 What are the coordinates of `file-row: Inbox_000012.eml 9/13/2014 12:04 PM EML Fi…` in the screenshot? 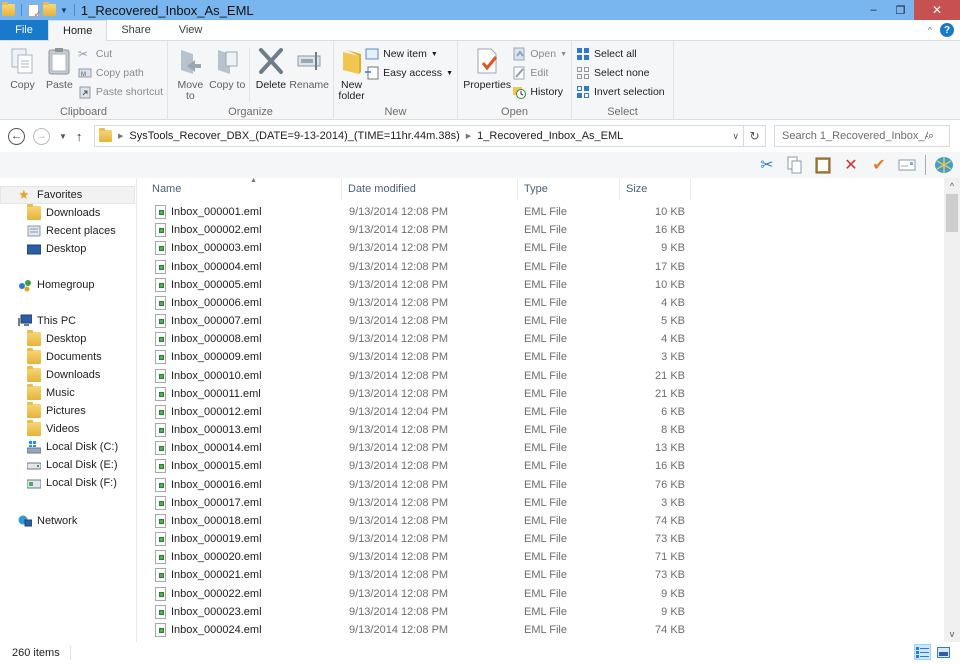 It's located at (418, 413).